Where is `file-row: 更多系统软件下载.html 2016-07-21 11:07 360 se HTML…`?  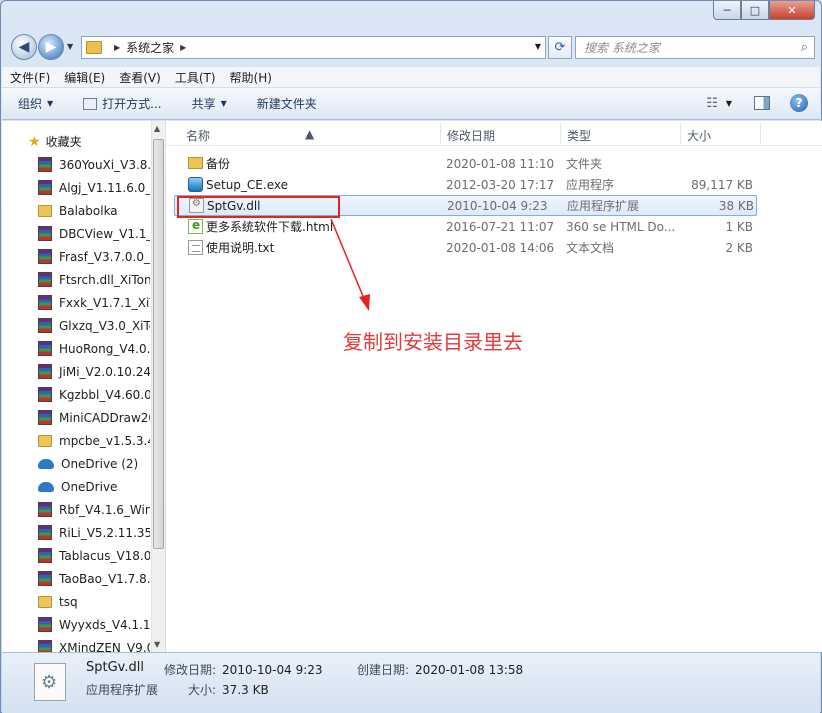 file-row: 更多系统软件下载.html 2016-07-21 11:07 360 se HTML… is located at coordinates (465, 226).